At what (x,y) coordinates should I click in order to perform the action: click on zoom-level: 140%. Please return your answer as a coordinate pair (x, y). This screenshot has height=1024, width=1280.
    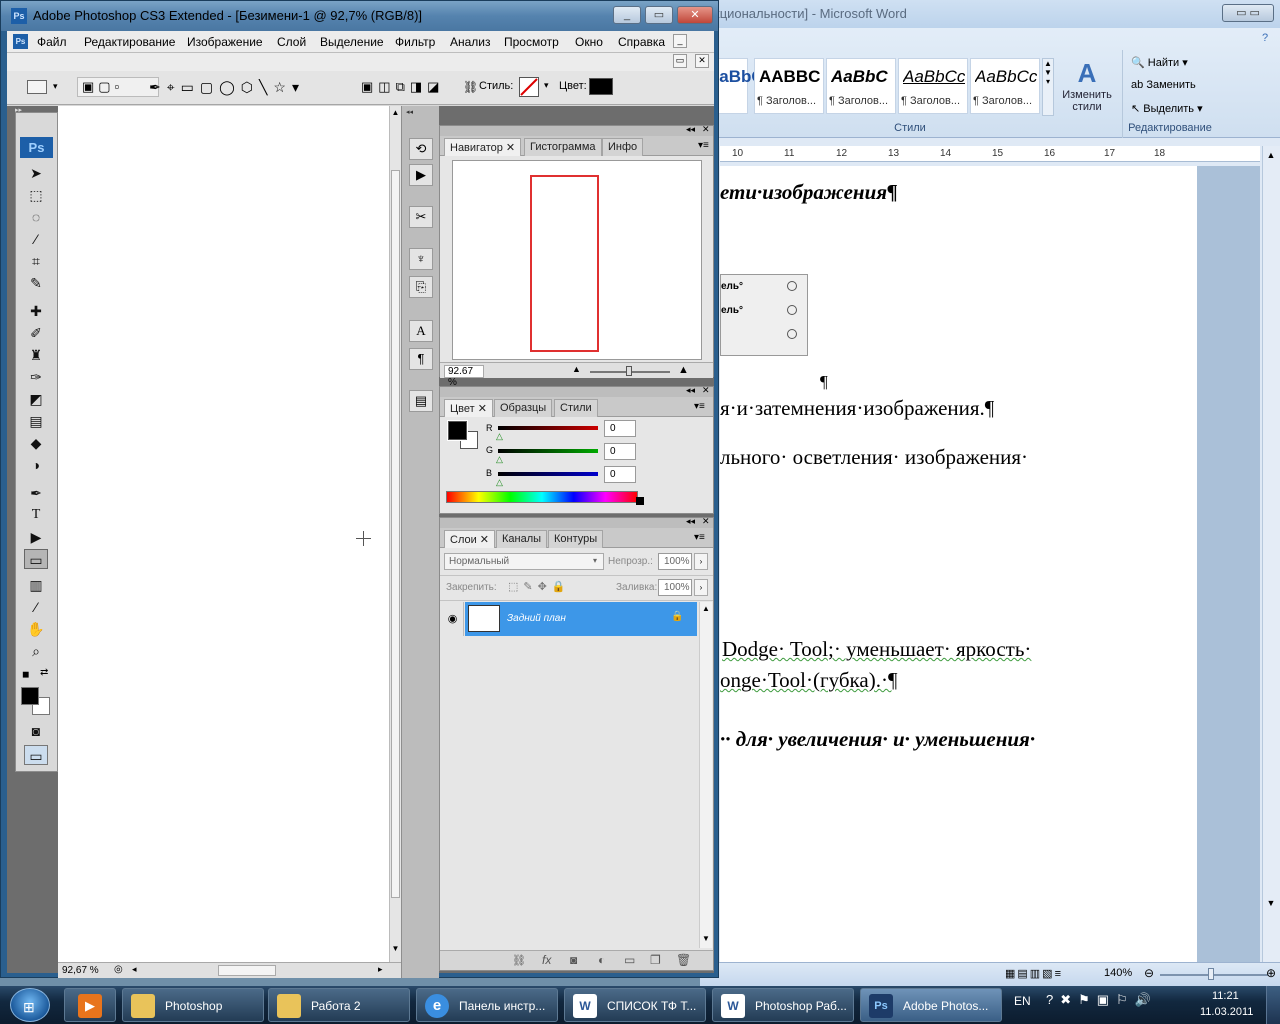
    Looking at the image, I should click on (1118, 973).